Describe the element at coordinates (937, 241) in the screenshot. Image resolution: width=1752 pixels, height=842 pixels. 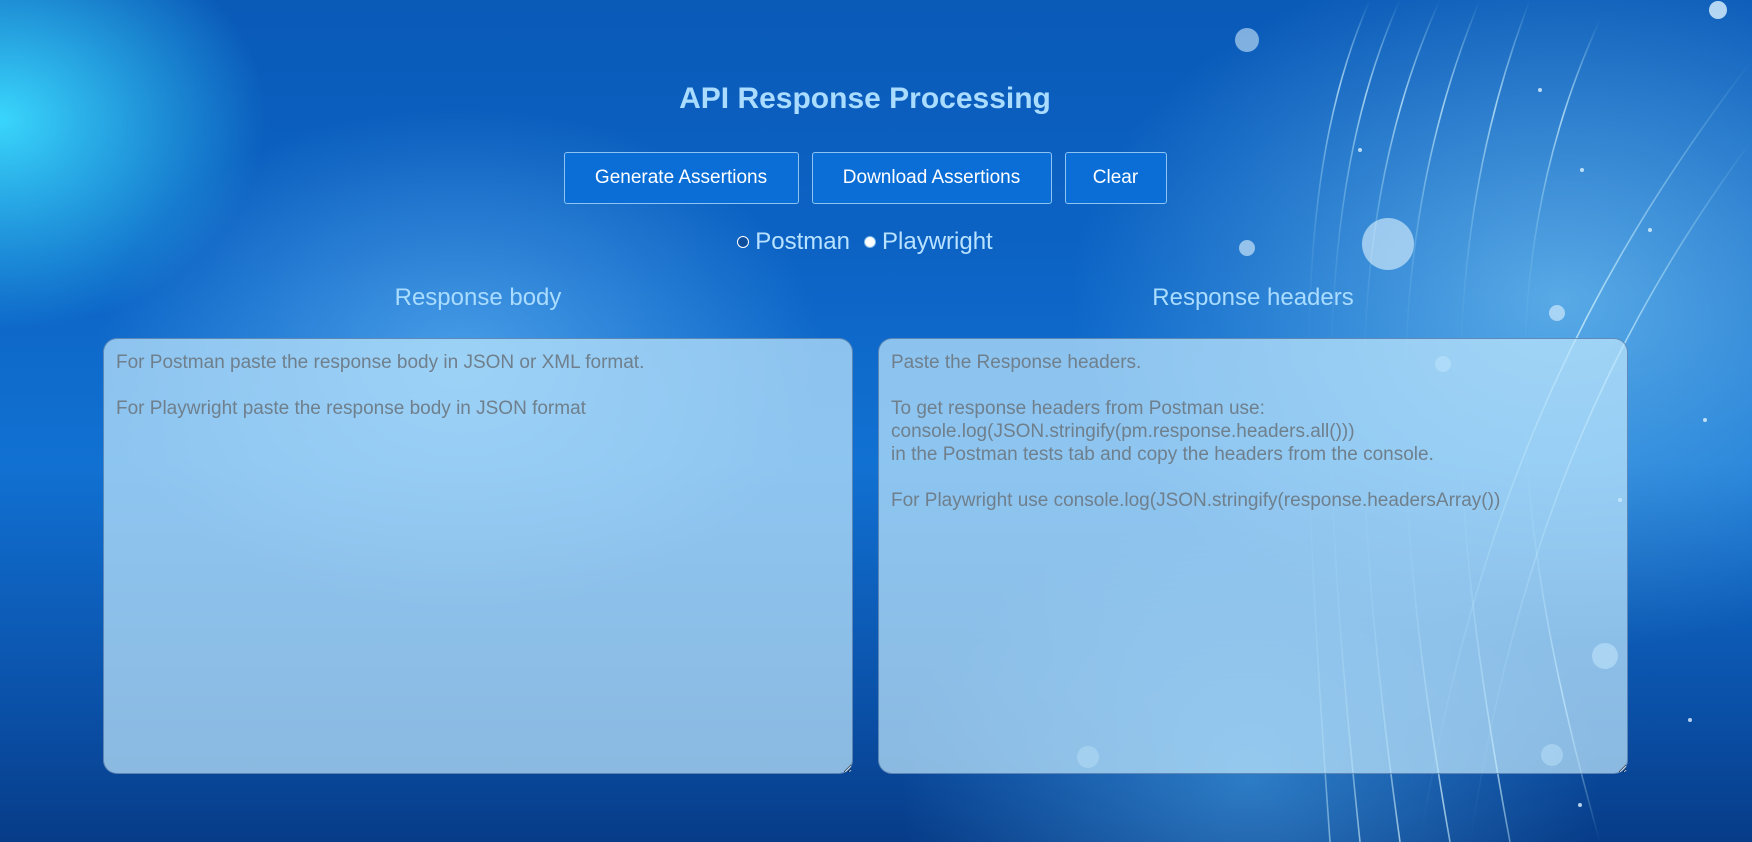
I see `radio-label-playwright: Playwright` at that location.